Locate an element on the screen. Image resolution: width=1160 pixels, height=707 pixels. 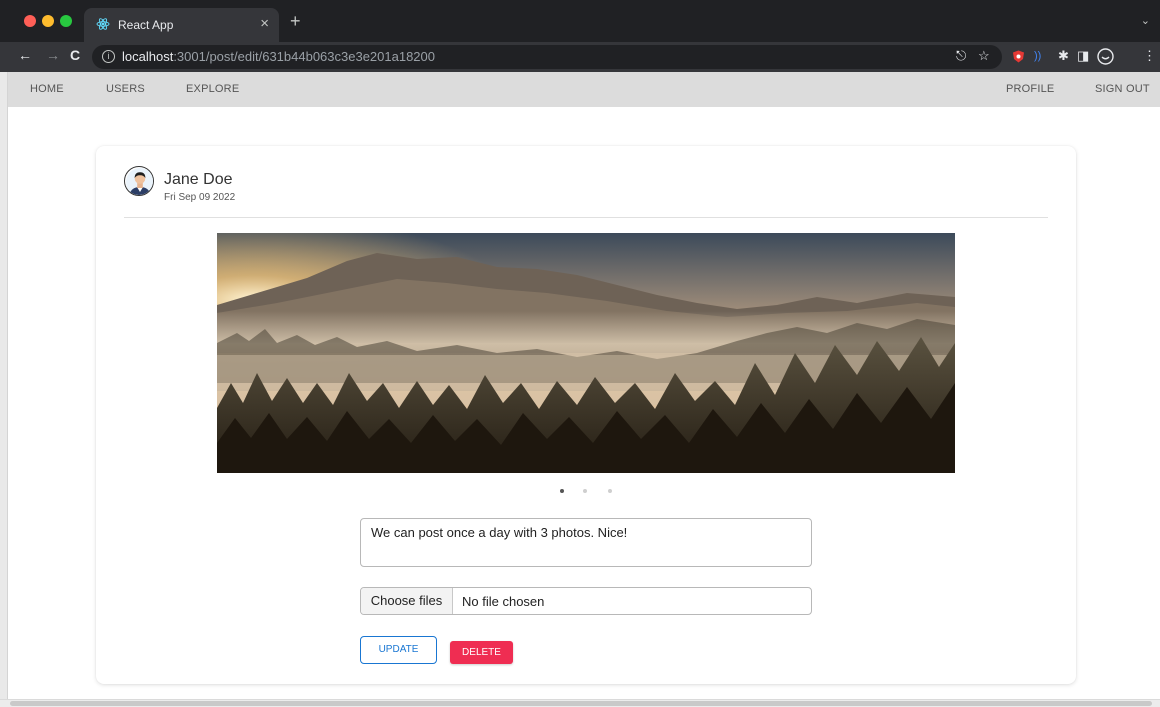
post-date: Fri Sep 09 2022 is located at coordinates (200, 197).